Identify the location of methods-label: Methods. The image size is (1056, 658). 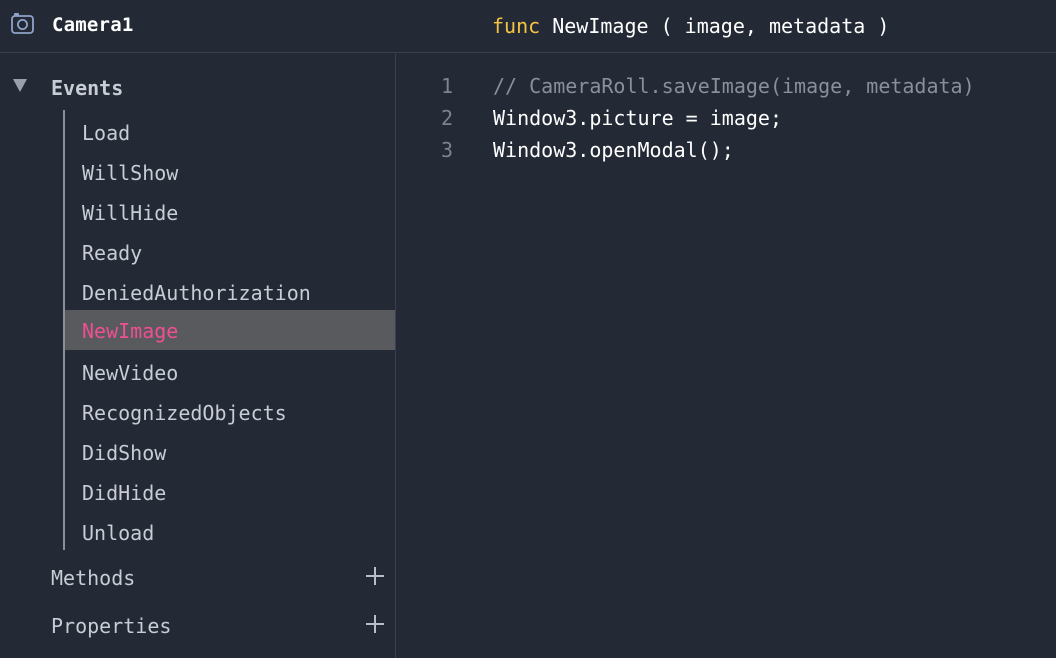
(93, 578).